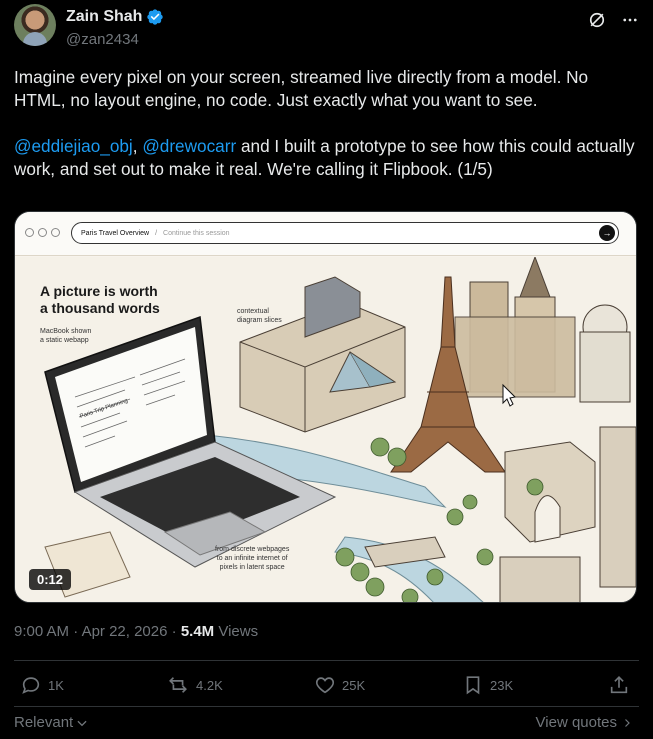 Image resolution: width=653 pixels, height=739 pixels. I want to click on author-handle: @zan2434, so click(102, 39).